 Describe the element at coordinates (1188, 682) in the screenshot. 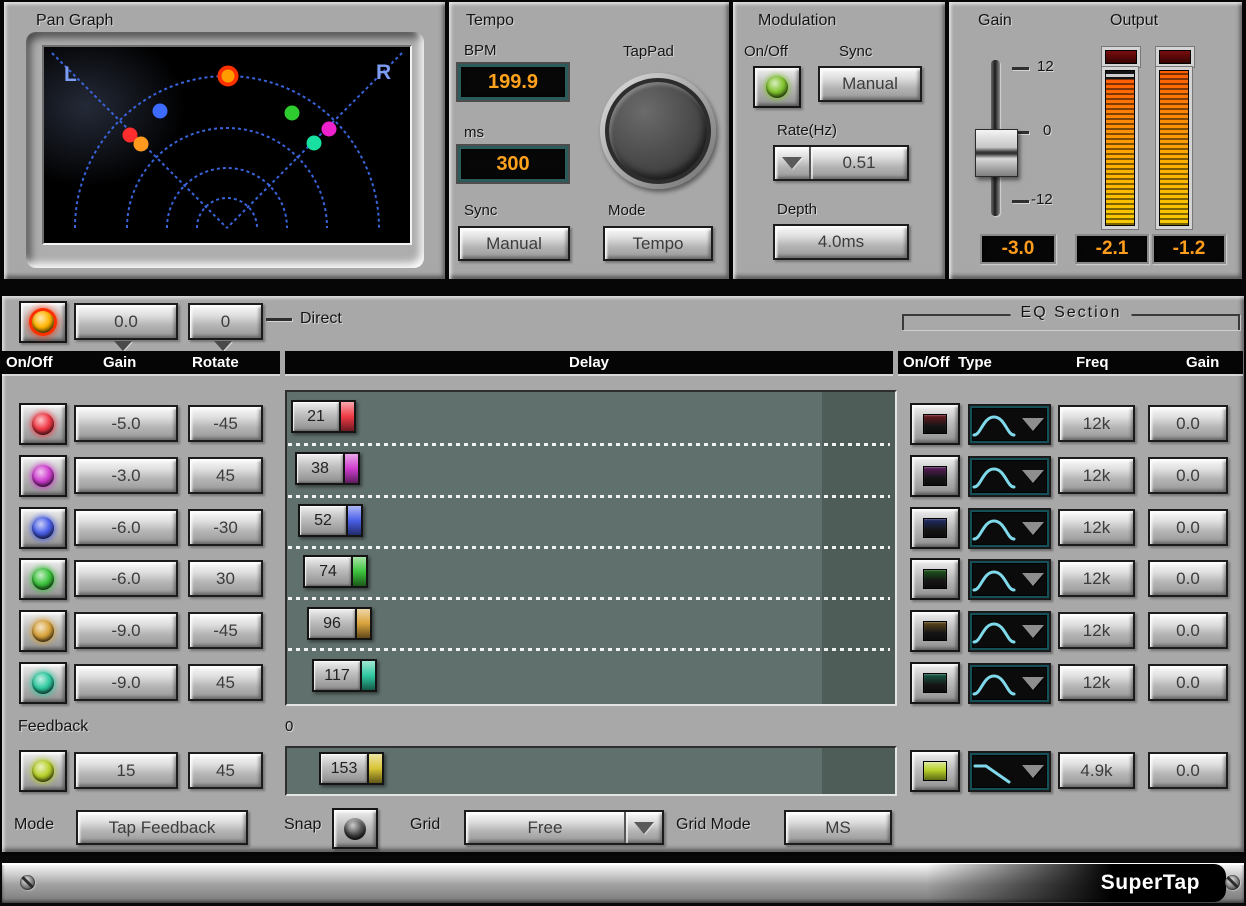

I see `tap-6-eq-gain: 0.0` at that location.